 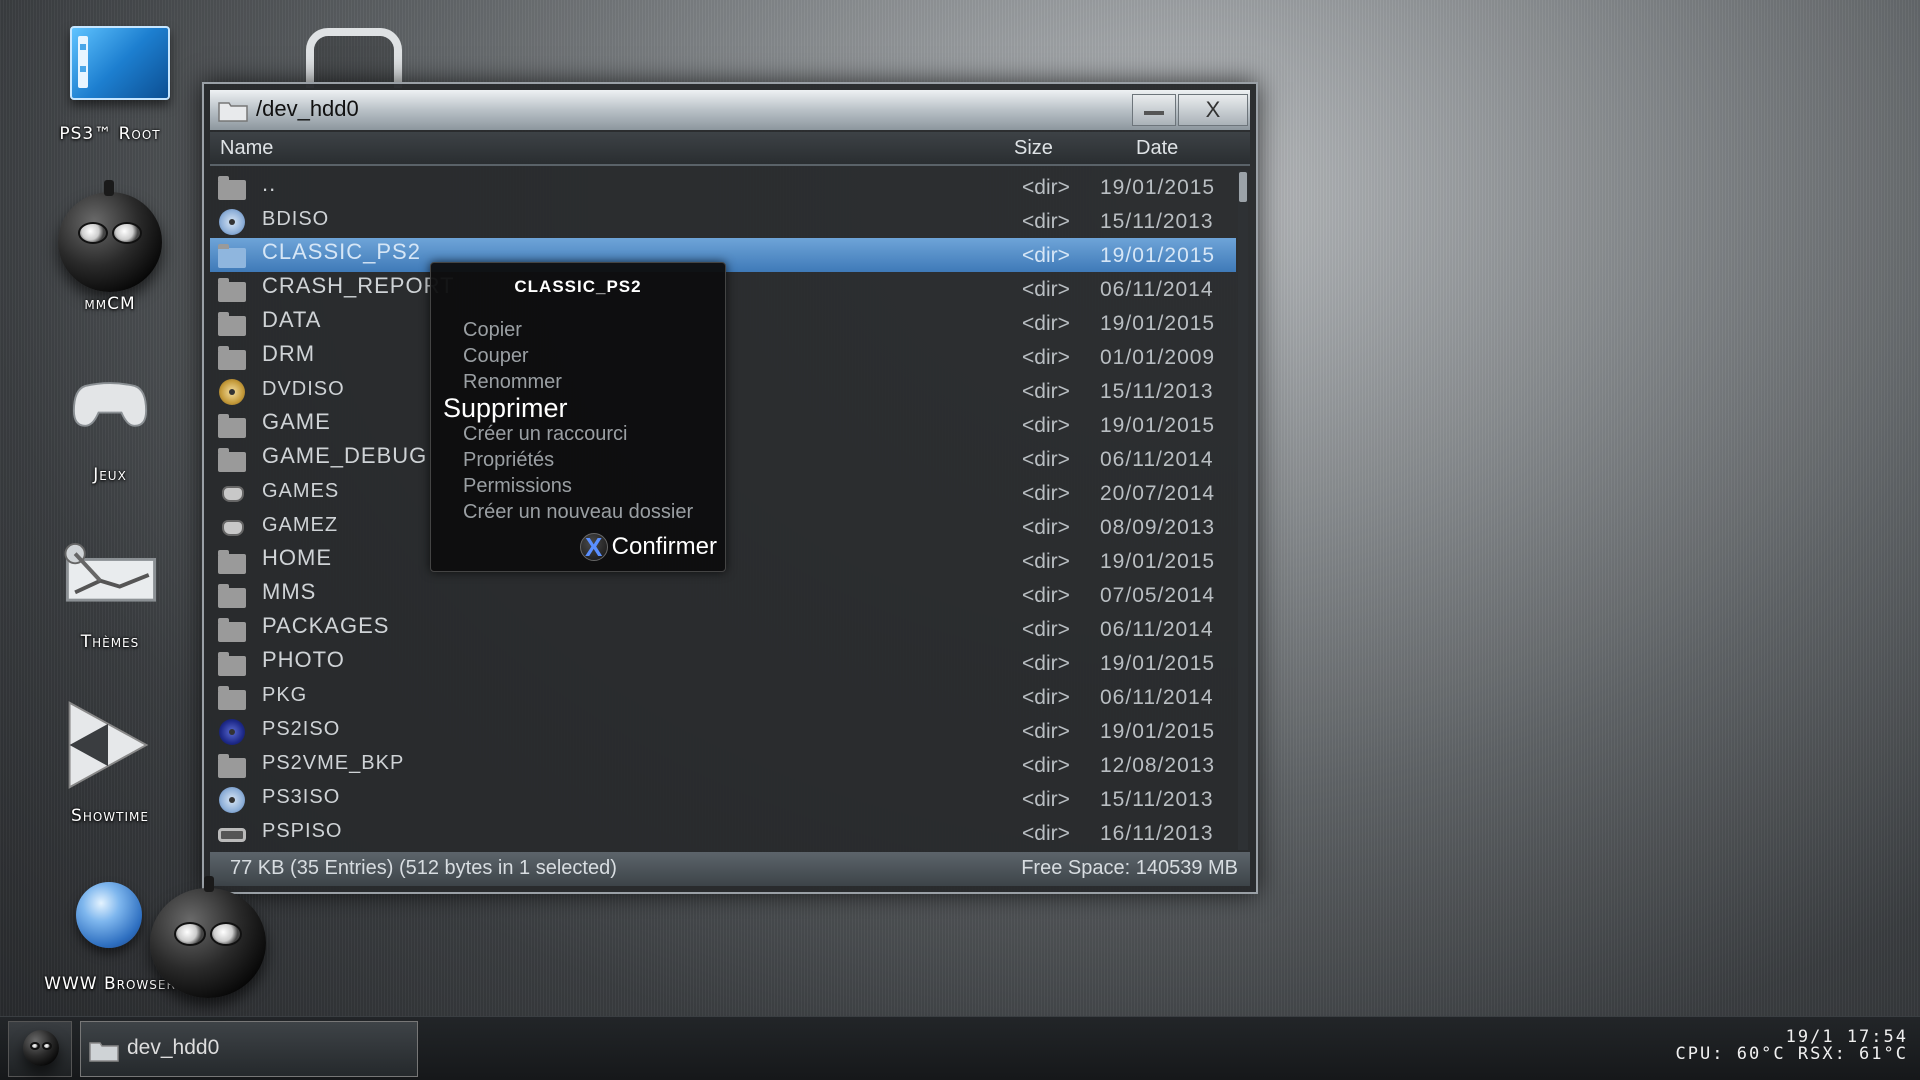 I want to click on context-menu-item: Permissions, so click(x=578, y=486).